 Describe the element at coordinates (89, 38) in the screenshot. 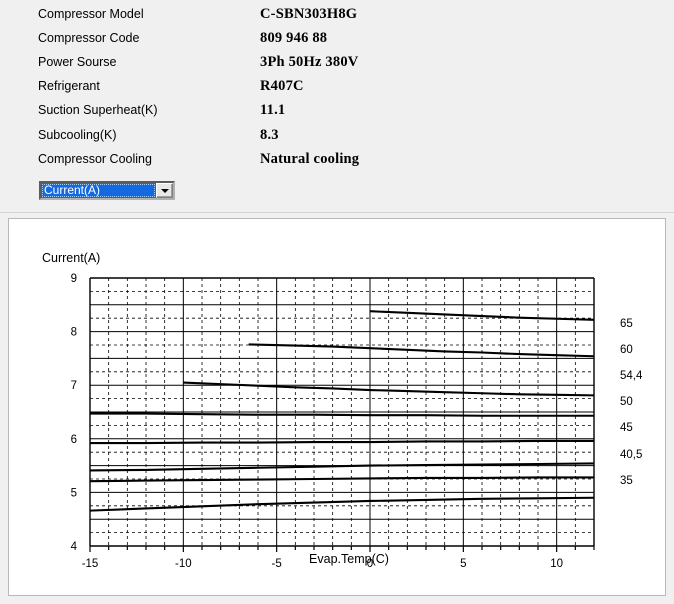

I see `spec-label-compressor-code: Compressor Code` at that location.